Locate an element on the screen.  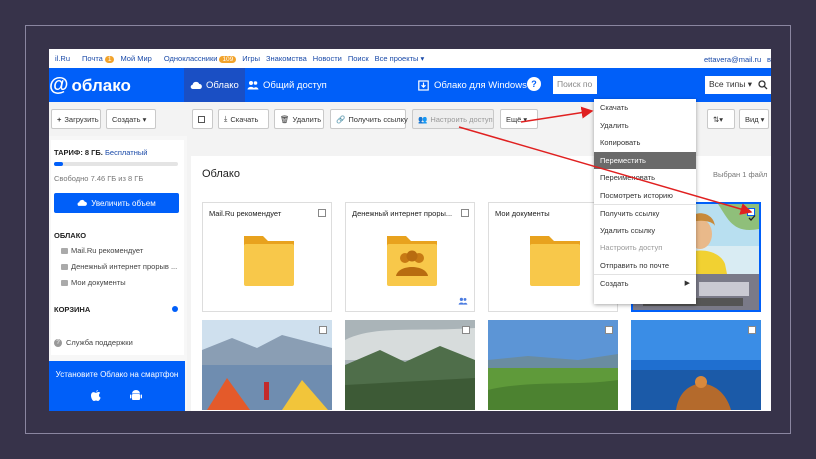
annotation-arrows is located at coordinates (605, 160).